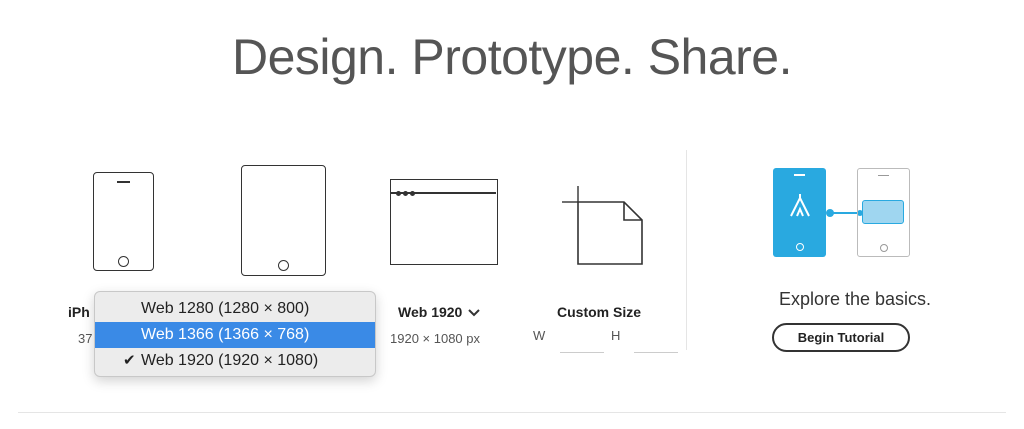 The width and height of the screenshot is (1024, 429). Describe the element at coordinates (656, 341) in the screenshot. I see `height-input` at that location.